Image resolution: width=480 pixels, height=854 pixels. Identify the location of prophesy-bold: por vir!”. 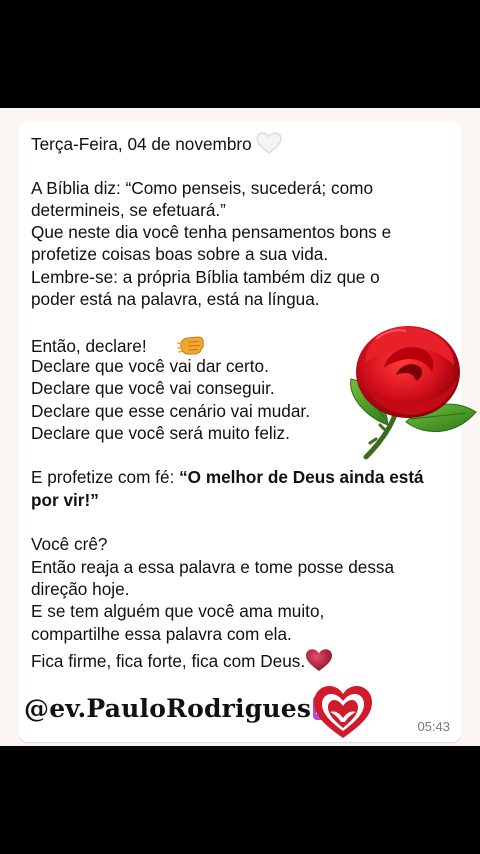
(65, 499).